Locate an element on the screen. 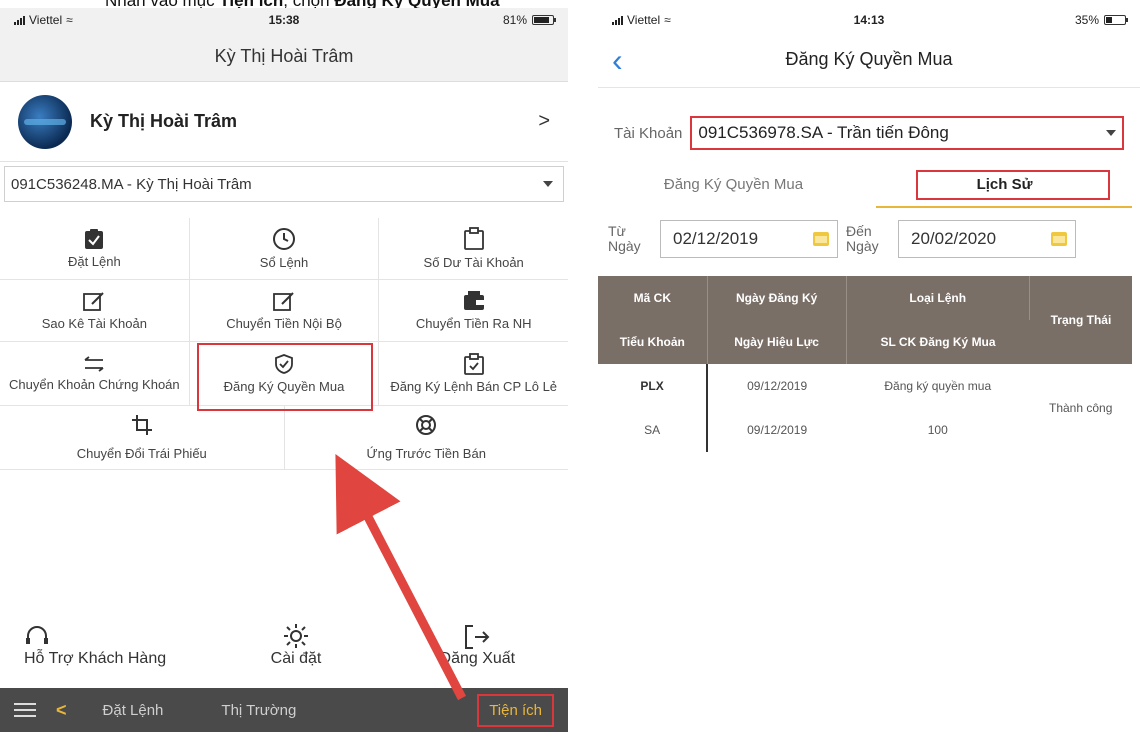 The height and width of the screenshot is (738, 1140). account-select: 091C536248.MA - Kỳ Thị Hoài Trâm is located at coordinates (284, 184).